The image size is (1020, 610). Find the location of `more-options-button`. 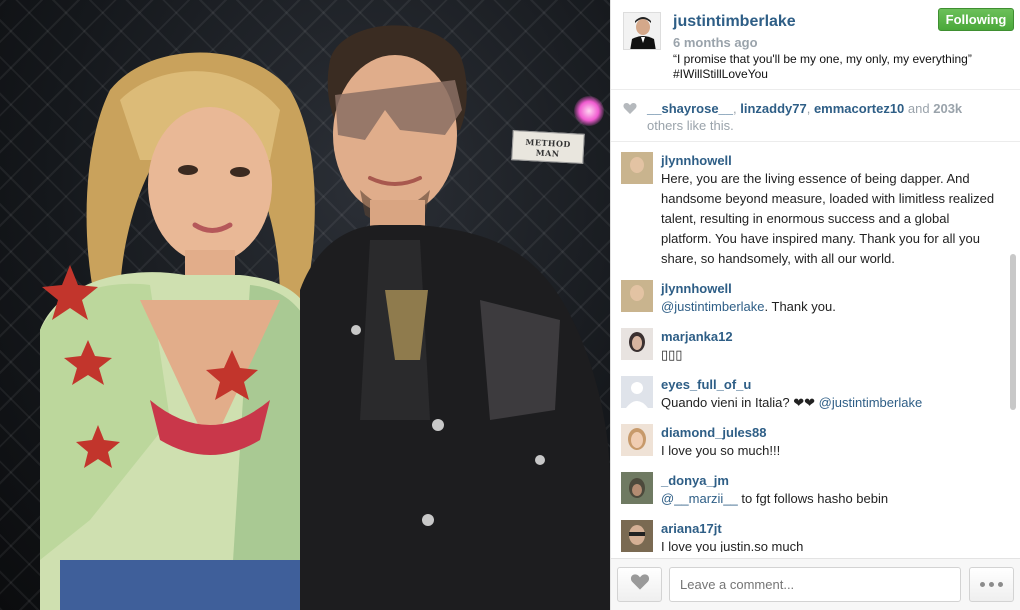

more-options-button is located at coordinates (991, 584).